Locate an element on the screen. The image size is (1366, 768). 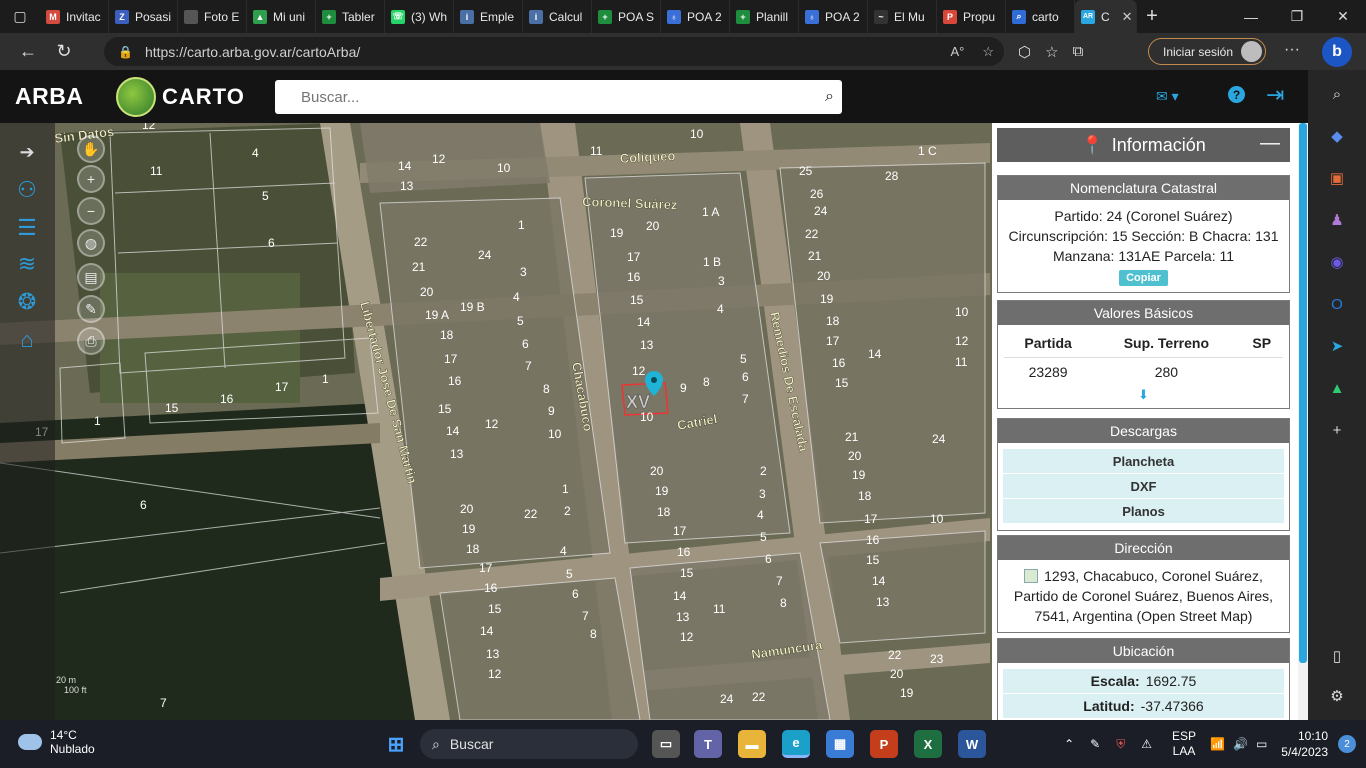
battery-icon: ▭ is located at coordinates (1261, 744).